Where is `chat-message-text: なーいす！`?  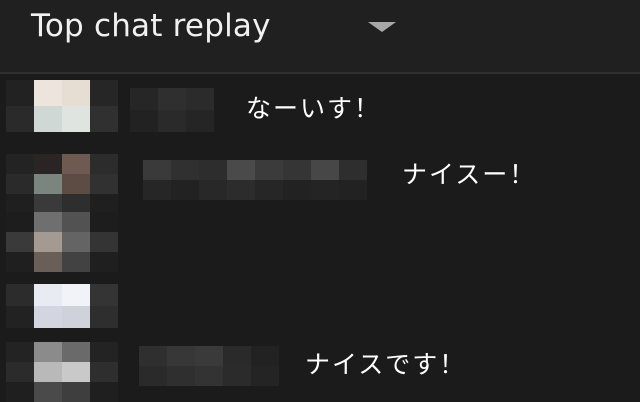
chat-message-text: なーいす！ is located at coordinates (314, 108).